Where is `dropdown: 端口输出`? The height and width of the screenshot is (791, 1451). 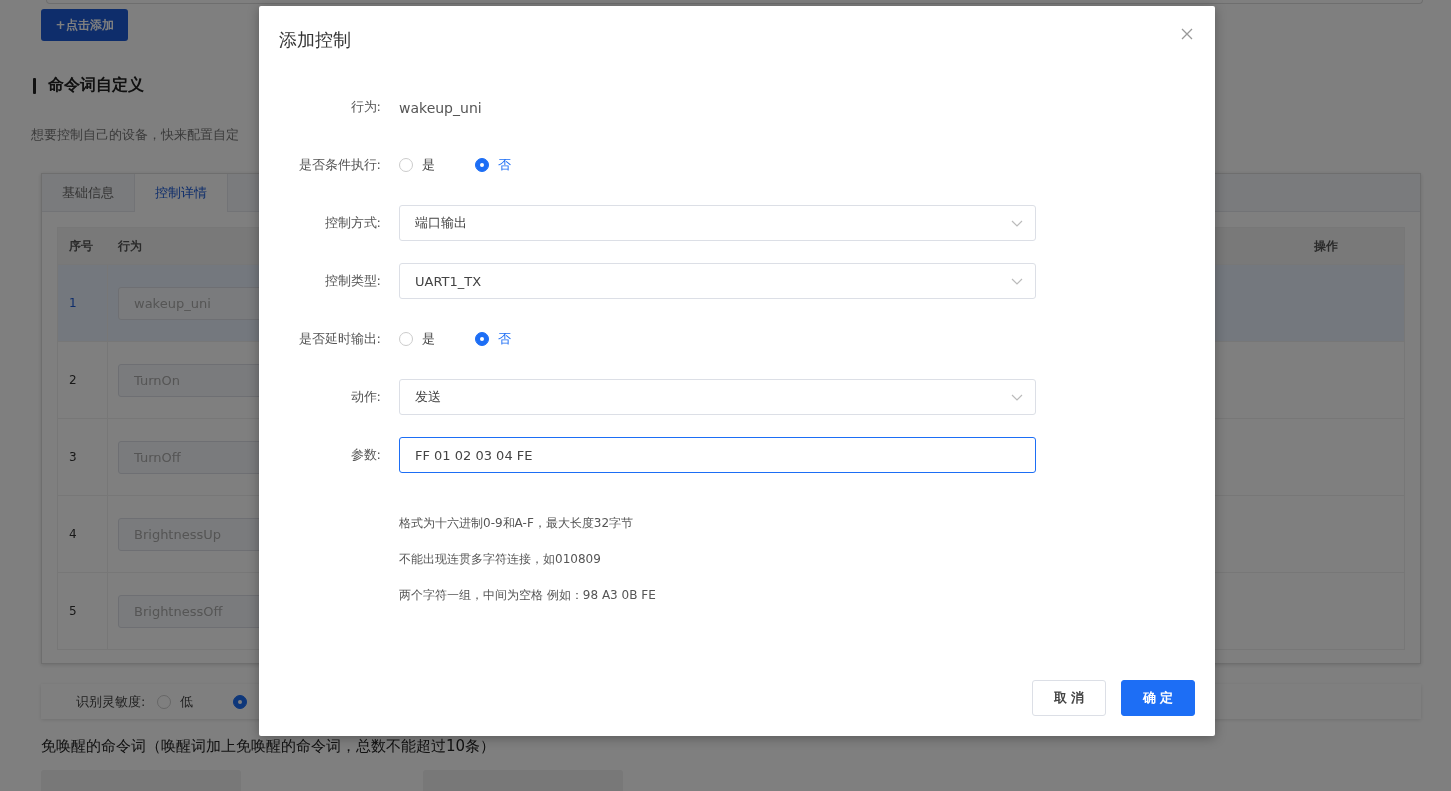 dropdown: 端口输出 is located at coordinates (717, 223).